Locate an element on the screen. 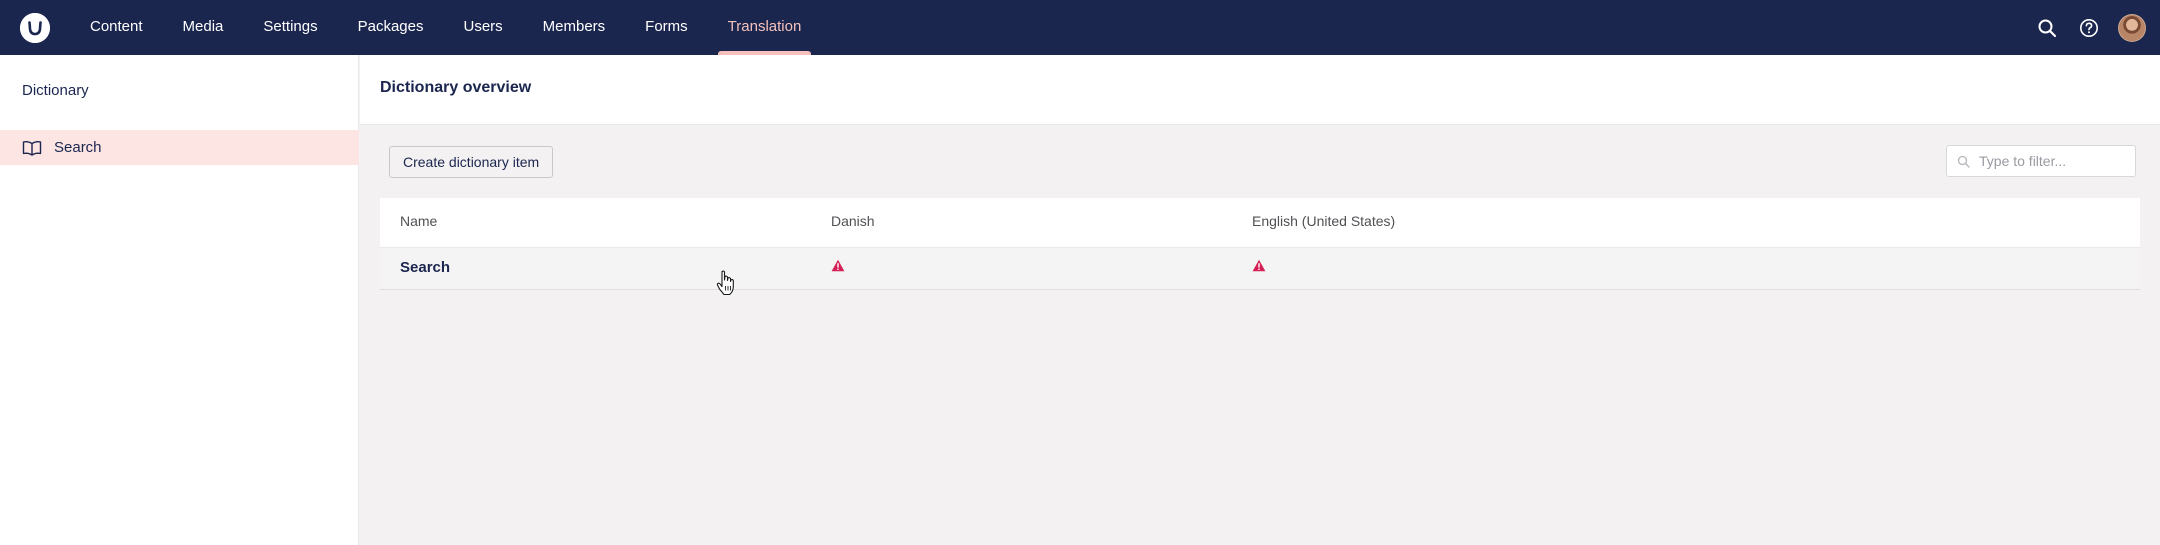  umbraco-logo-icon is located at coordinates (35, 27).